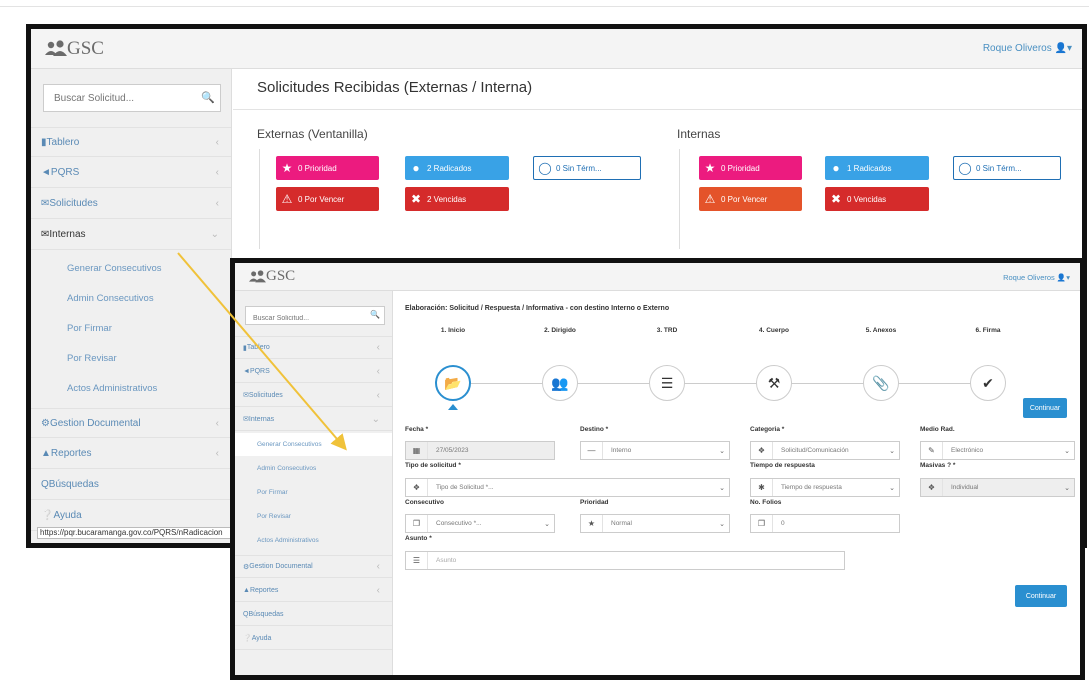 The height and width of the screenshot is (680, 1089). What do you see at coordinates (655, 450) in the screenshot?
I see `destino-select: — Interno ⌄` at bounding box center [655, 450].